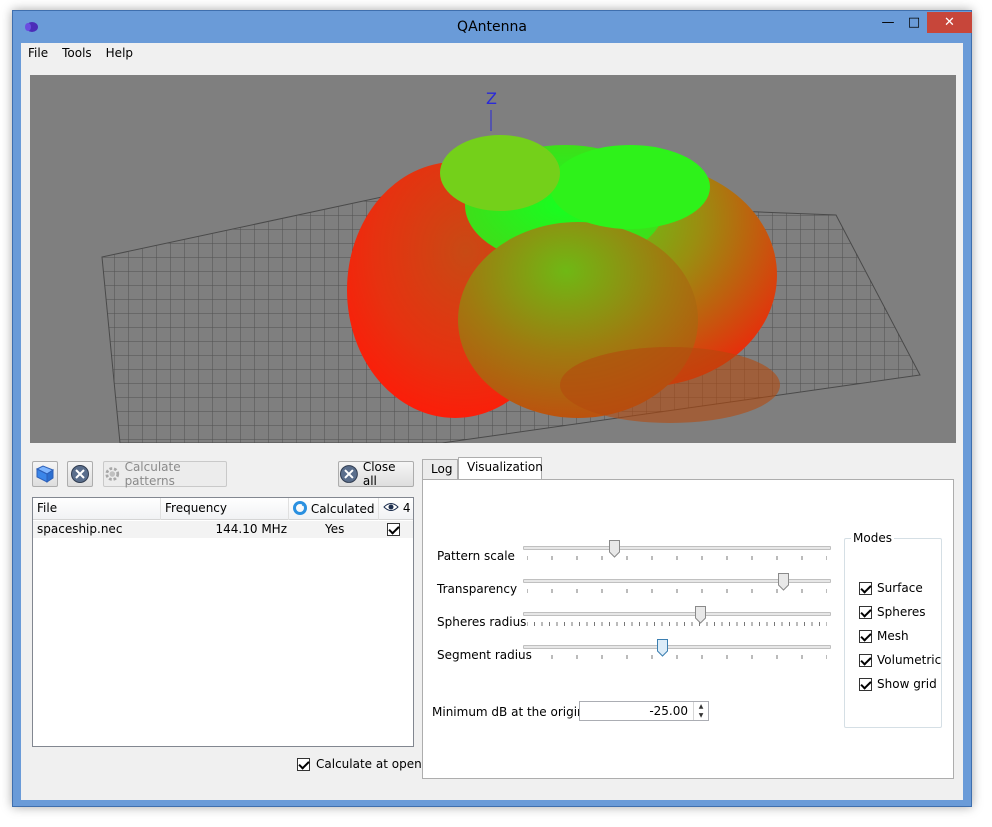 The width and height of the screenshot is (992, 827). What do you see at coordinates (300, 508) in the screenshot?
I see `refresh-icon` at bounding box center [300, 508].